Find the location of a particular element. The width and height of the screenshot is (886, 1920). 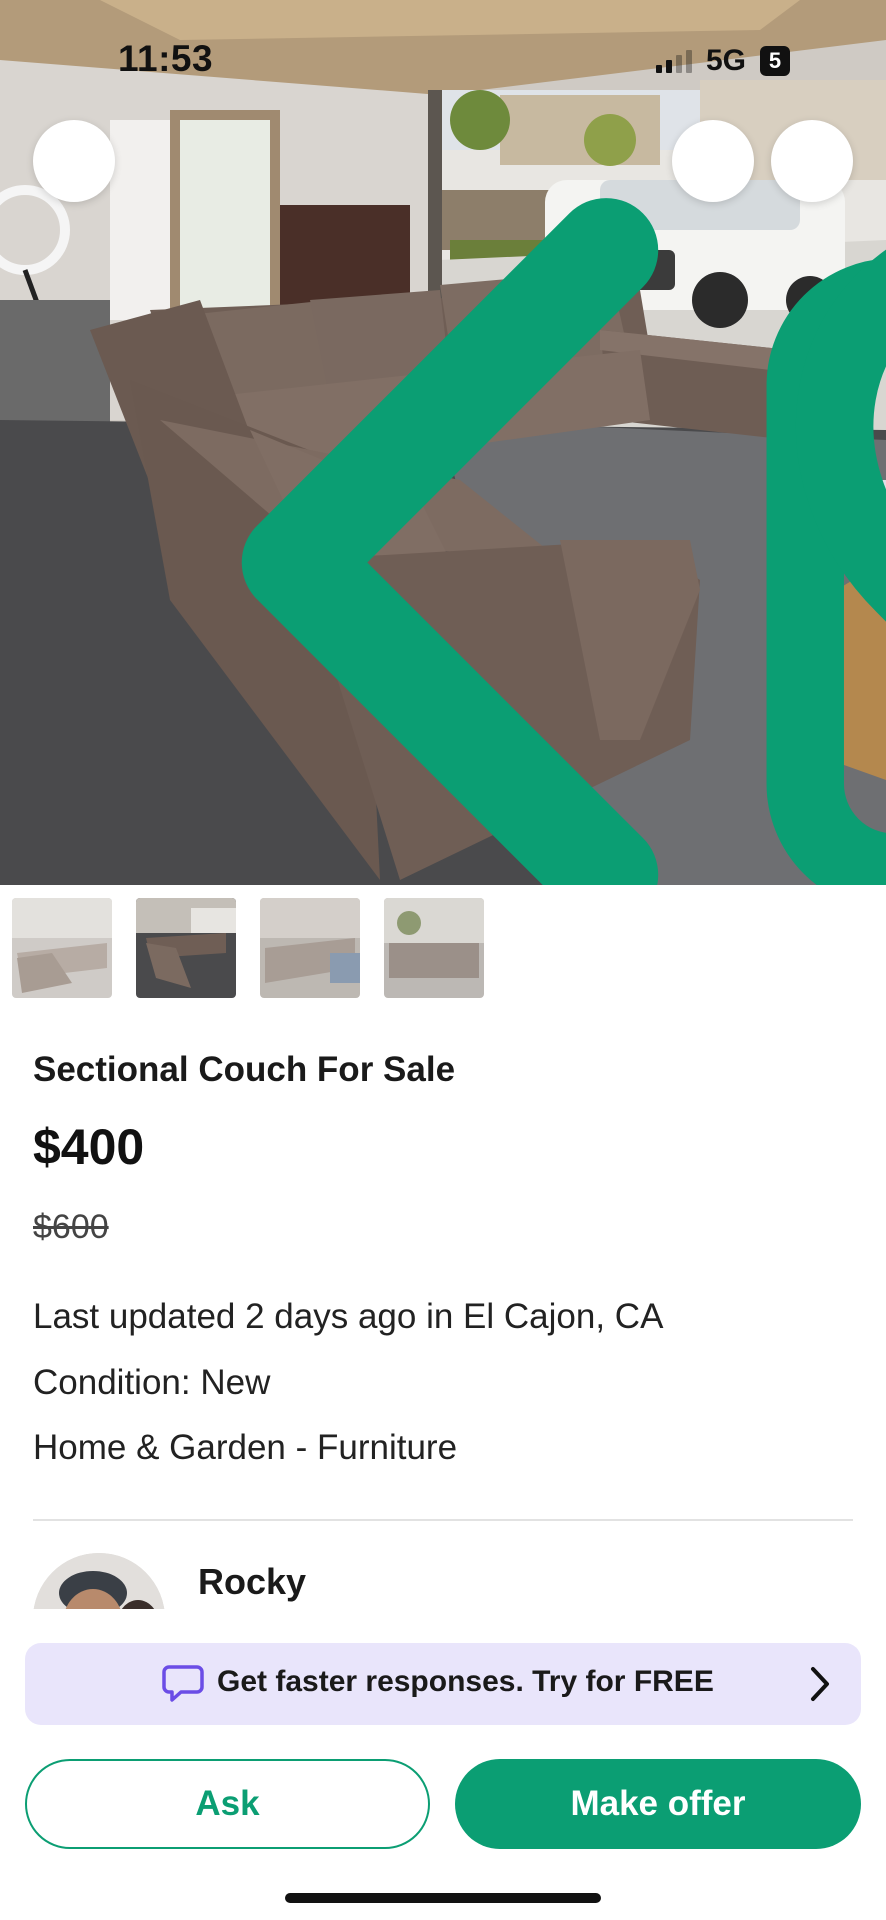

seller-row: Rocky is located at coordinates (443, 1581).